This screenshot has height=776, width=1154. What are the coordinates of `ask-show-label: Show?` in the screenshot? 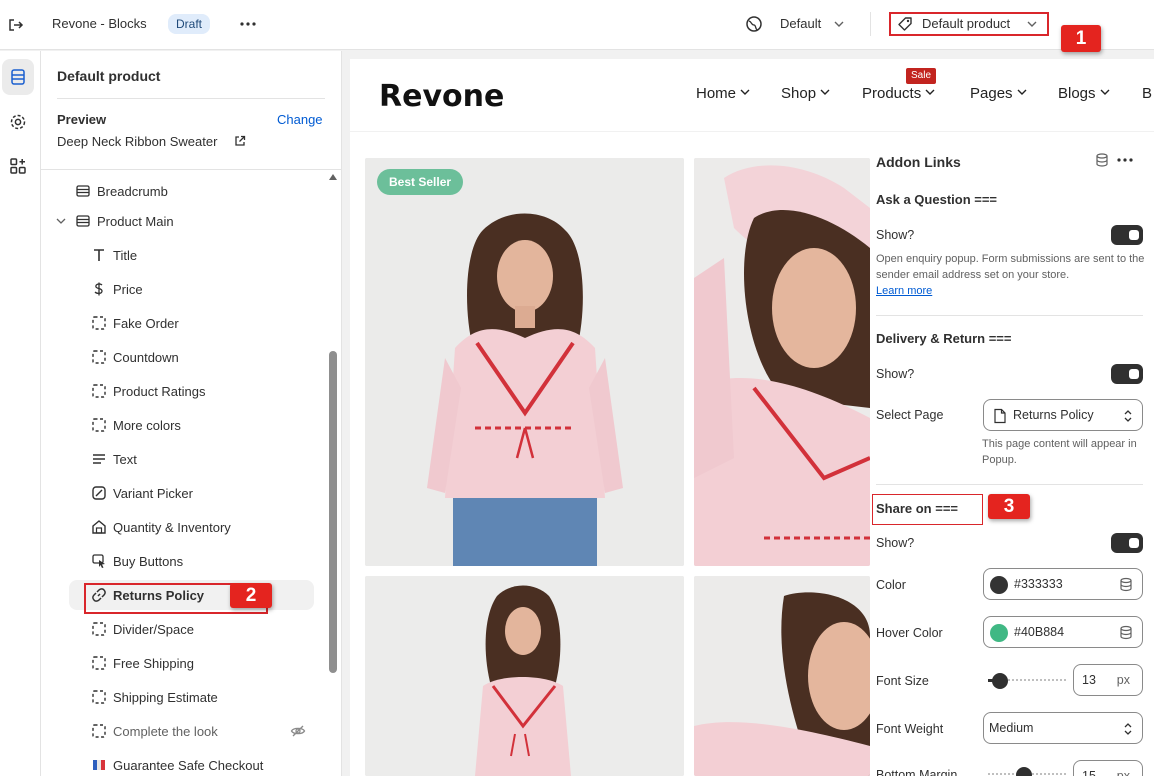 It's located at (895, 235).